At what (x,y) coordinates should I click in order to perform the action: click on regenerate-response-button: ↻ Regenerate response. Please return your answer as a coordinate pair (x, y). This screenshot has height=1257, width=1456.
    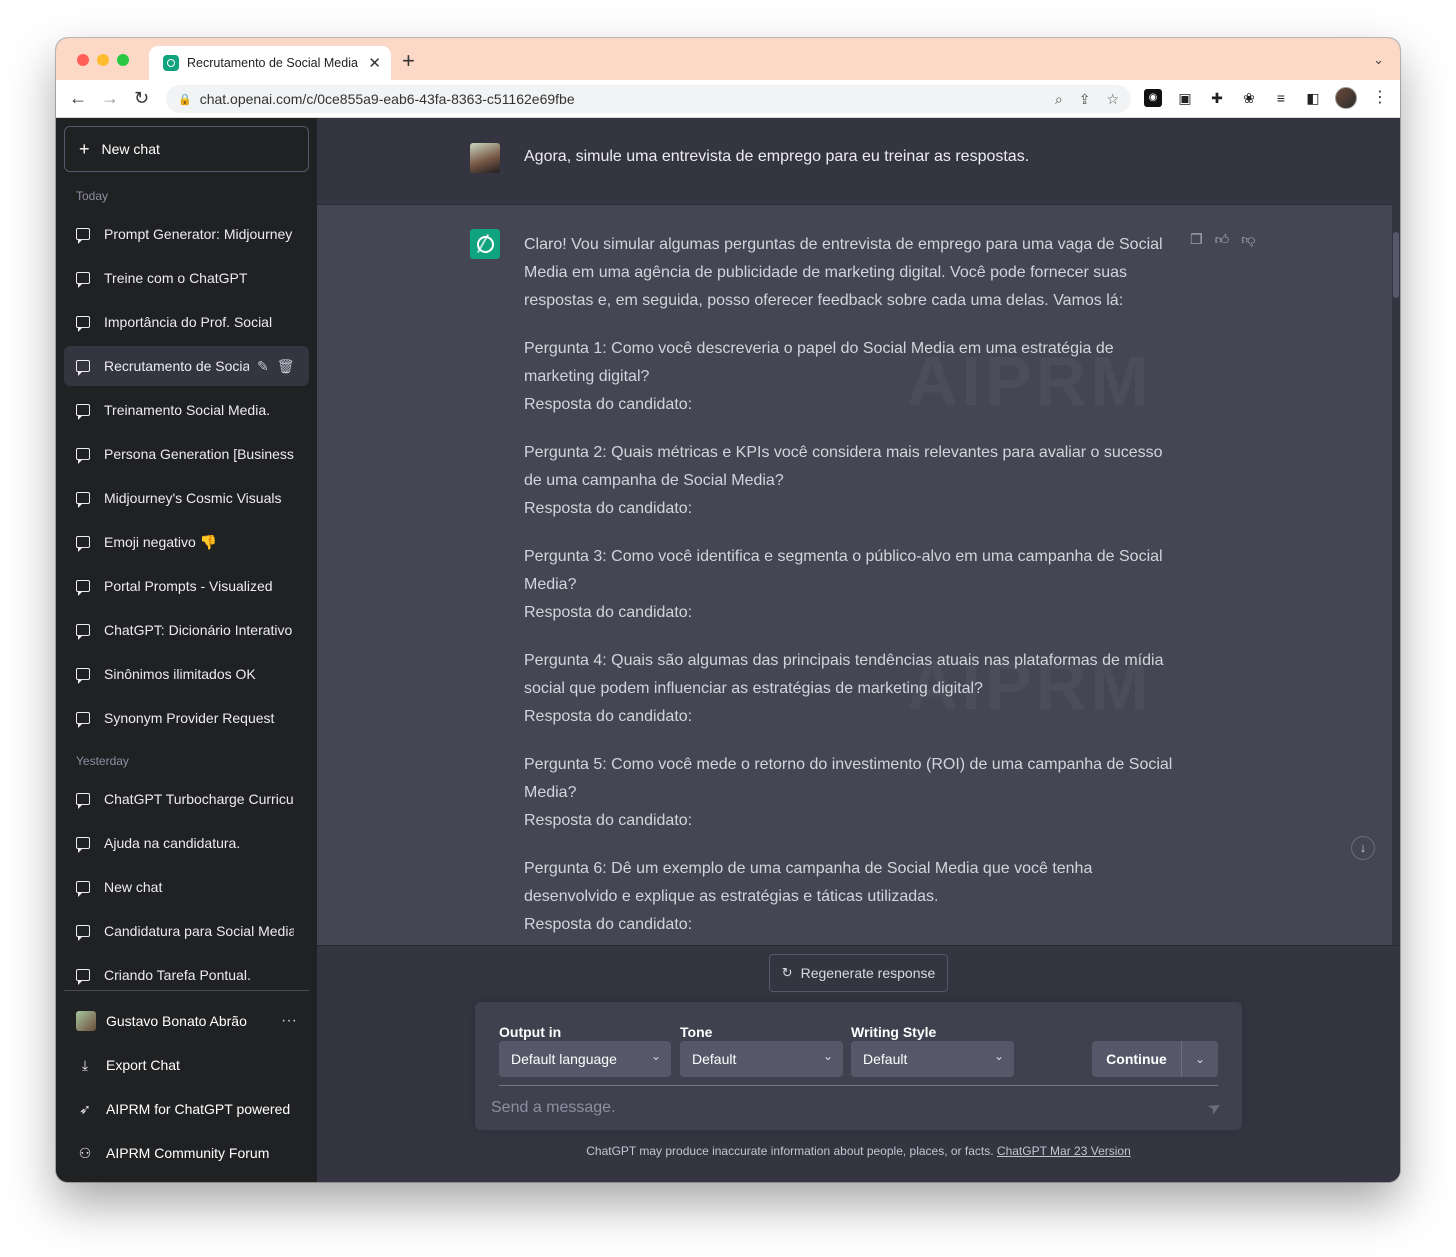
    Looking at the image, I should click on (858, 973).